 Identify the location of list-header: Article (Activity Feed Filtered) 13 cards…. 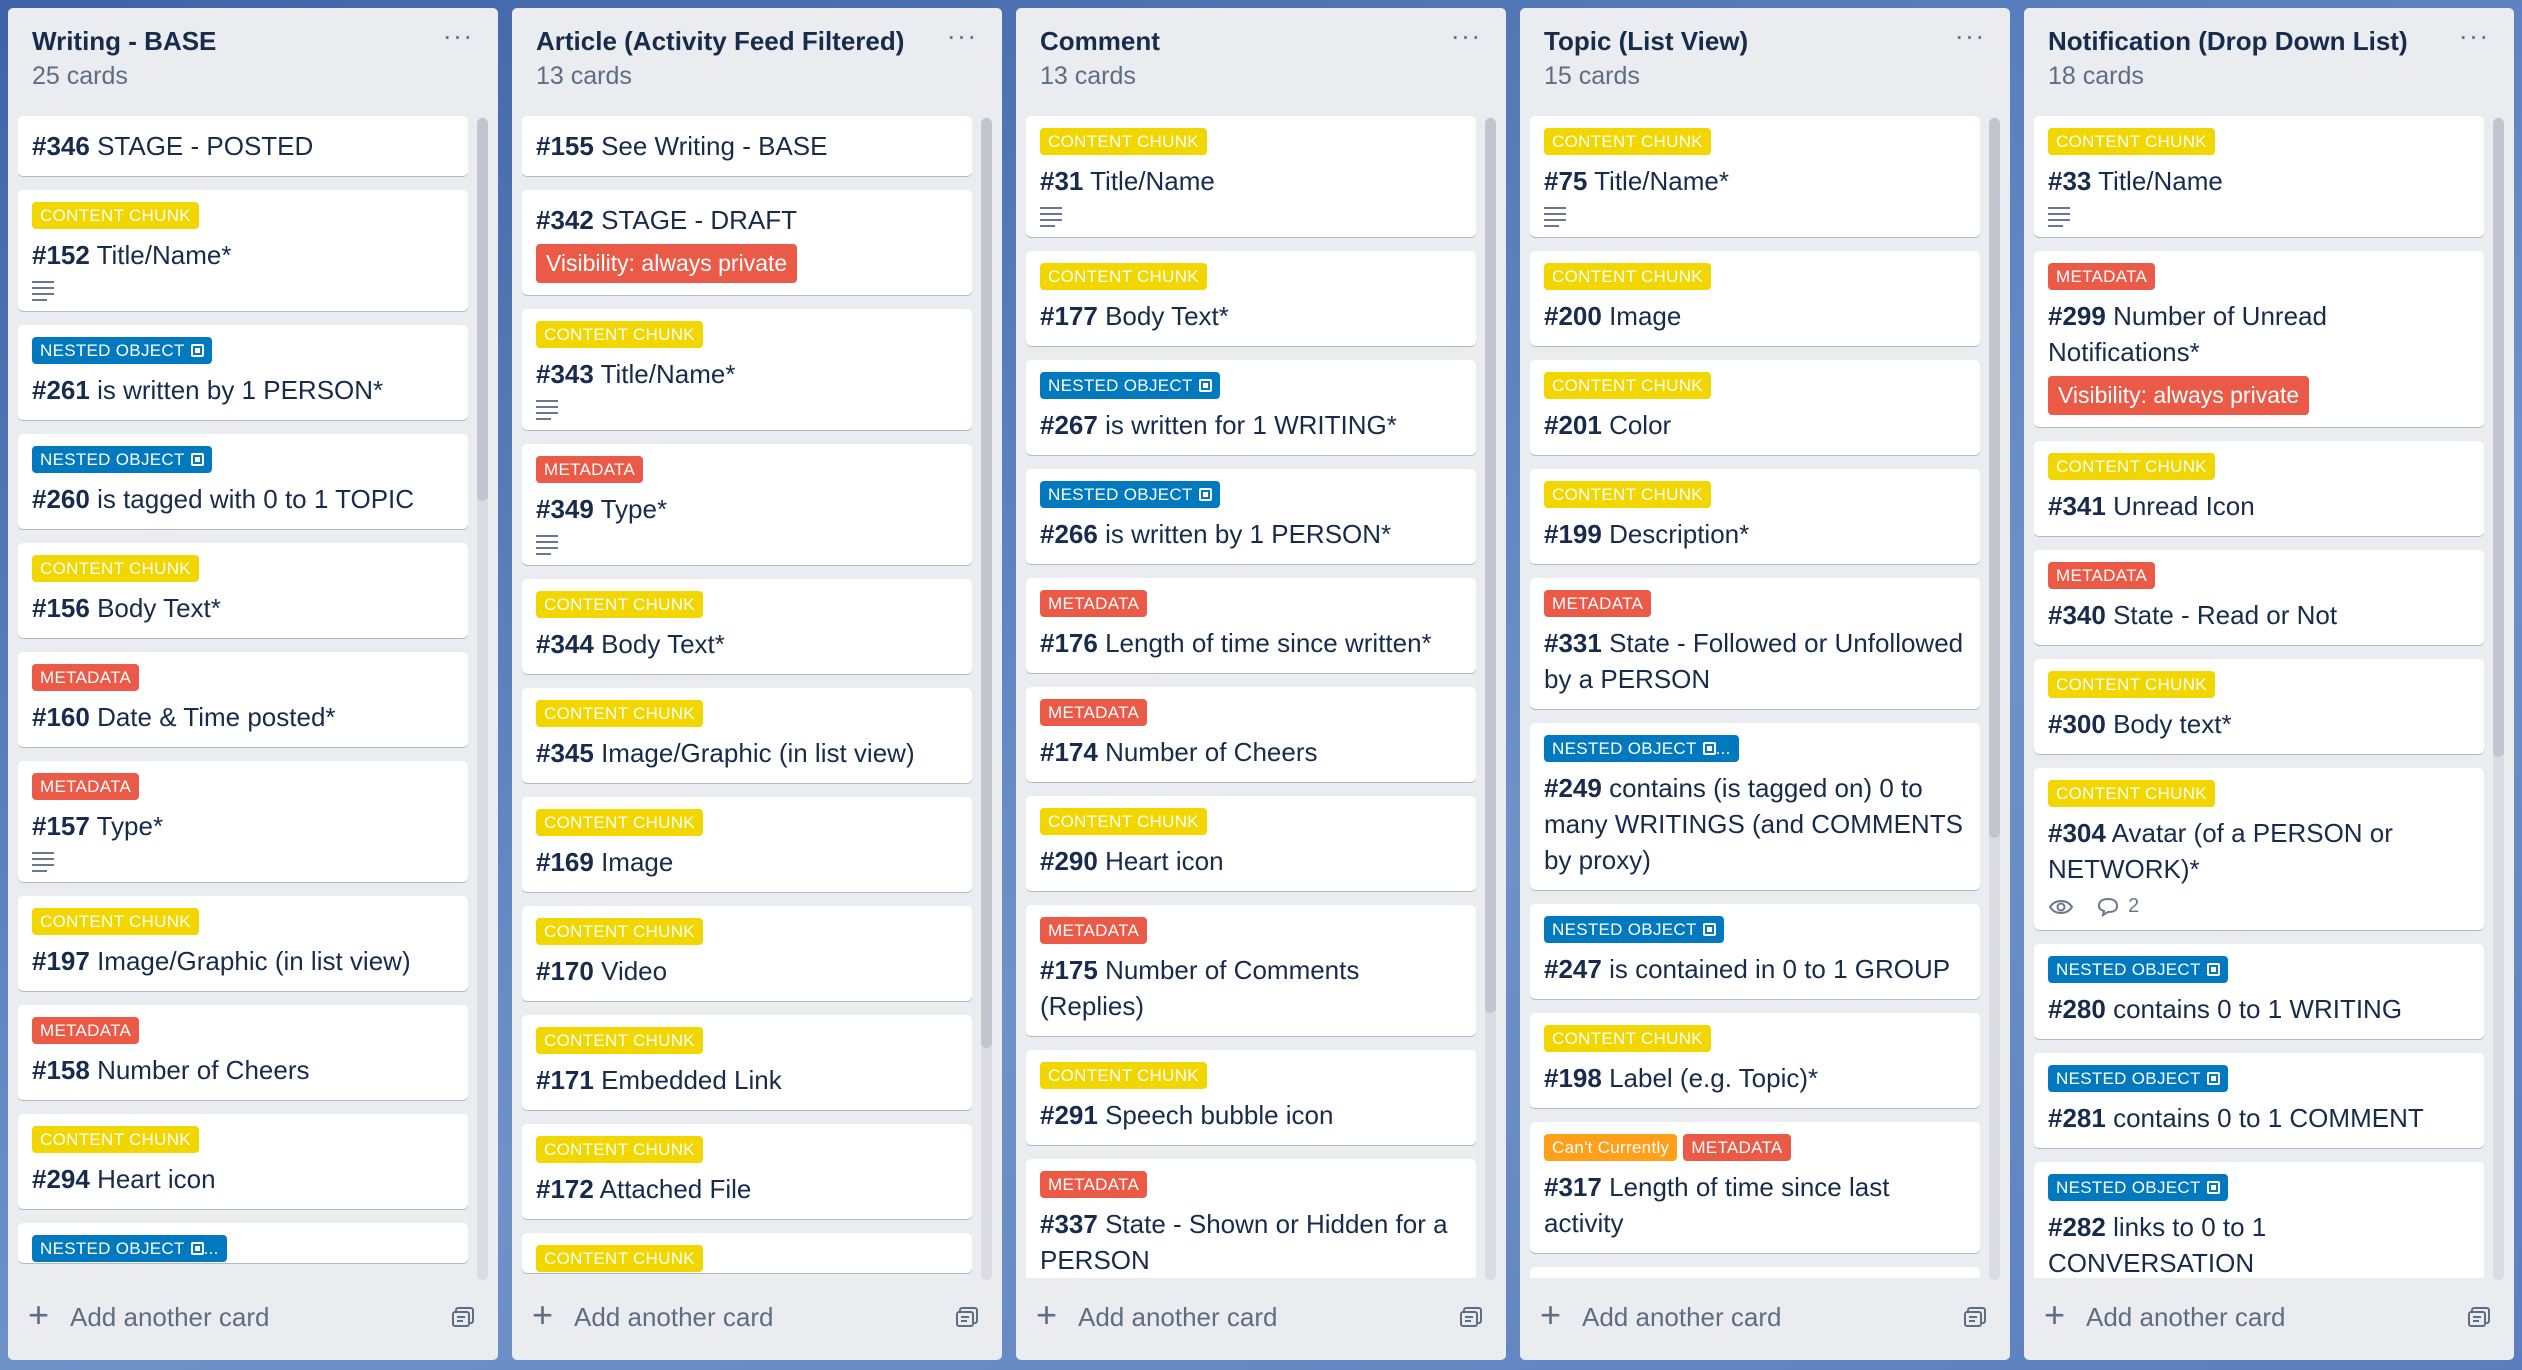
(757, 60).